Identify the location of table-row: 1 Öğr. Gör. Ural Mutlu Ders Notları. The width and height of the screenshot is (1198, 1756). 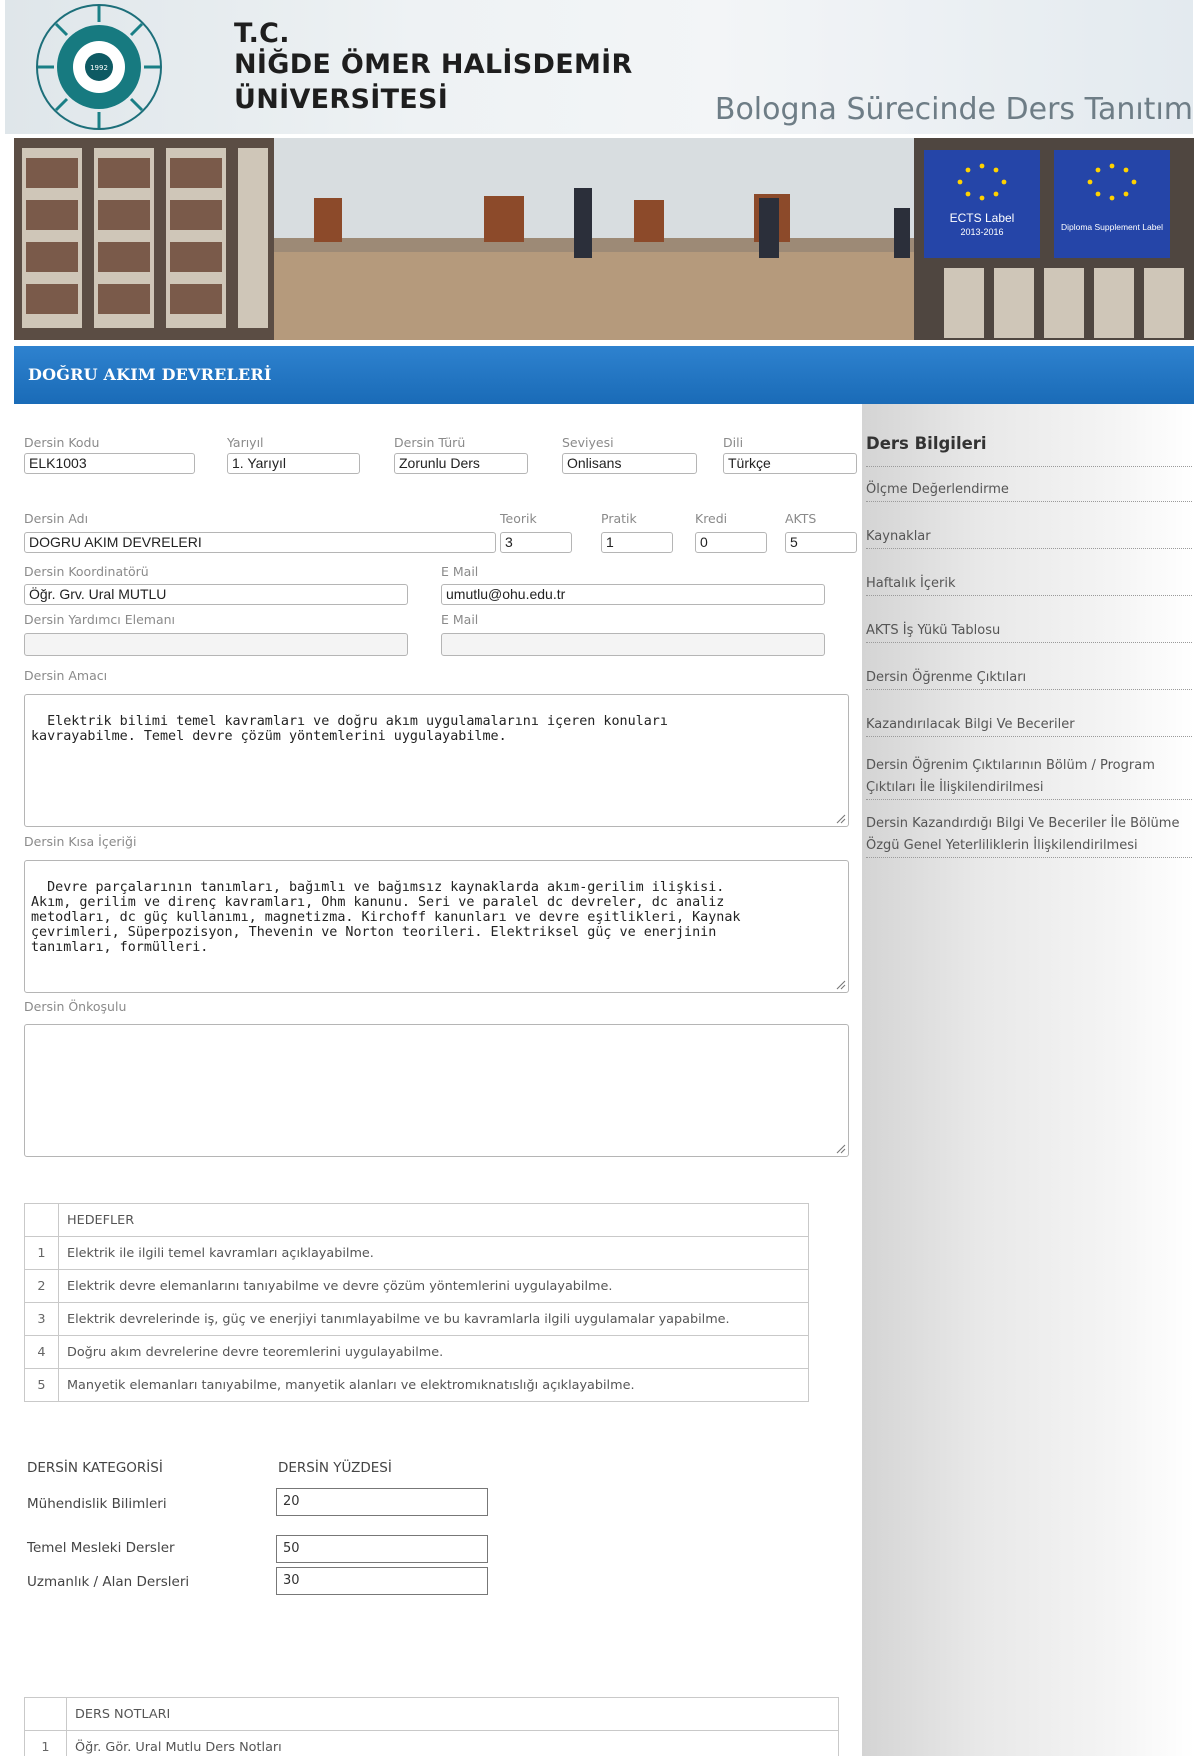
(431, 1743).